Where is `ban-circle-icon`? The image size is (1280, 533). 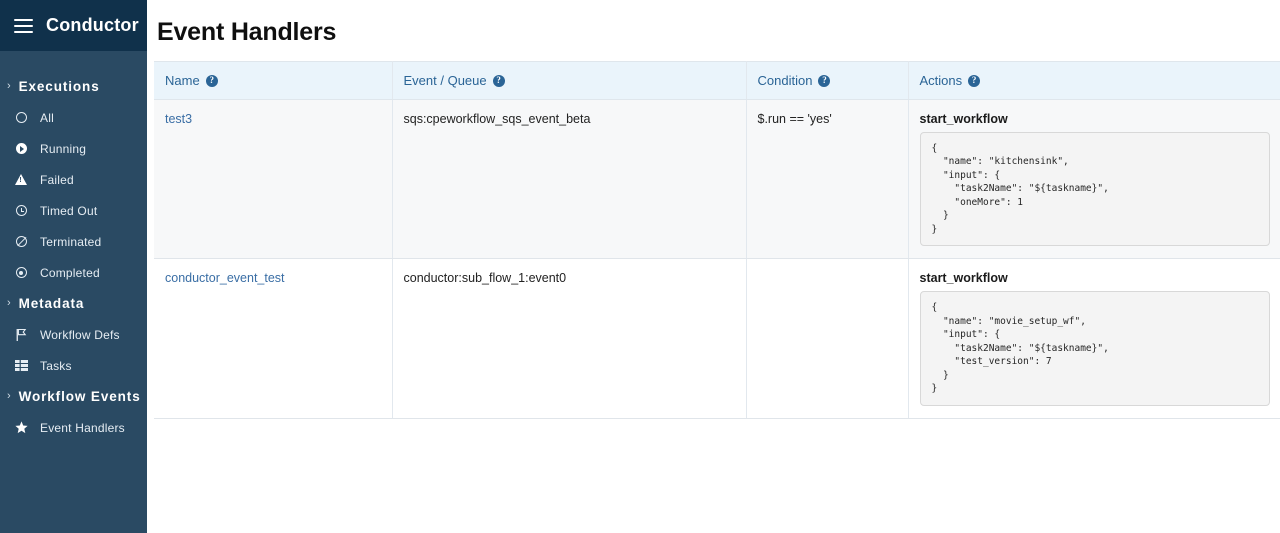
ban-circle-icon is located at coordinates (21, 241).